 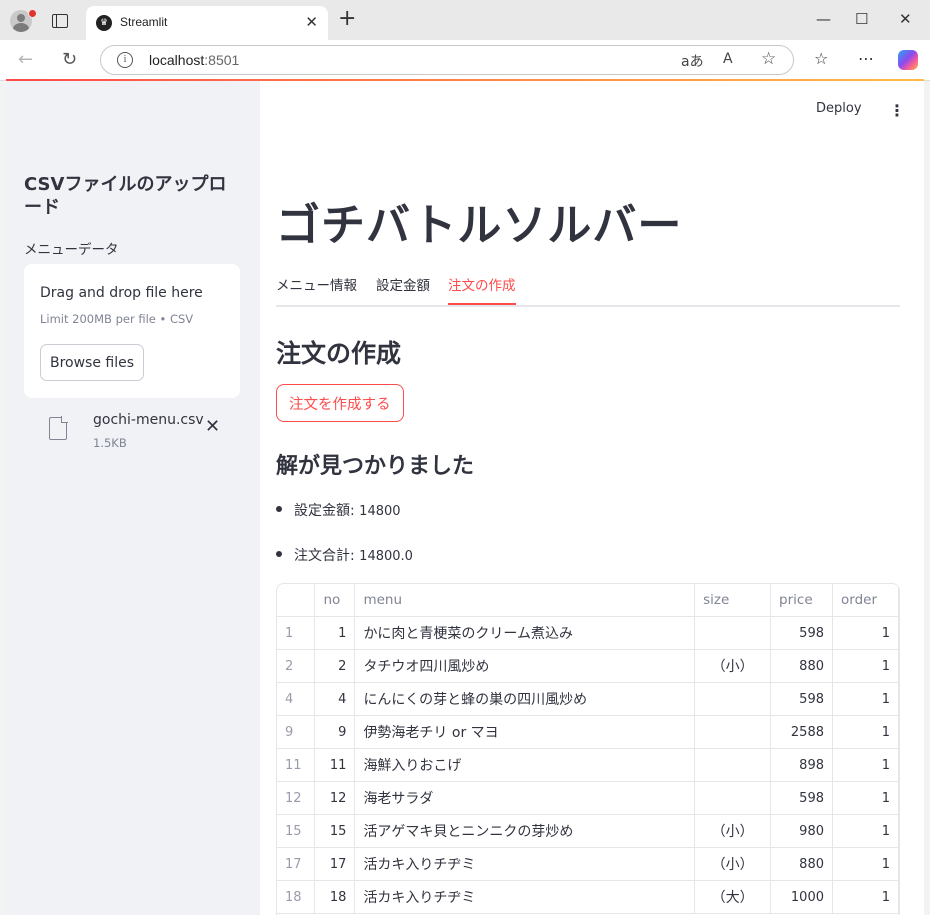 I want to click on new-tab-icon: +, so click(x=347, y=18).